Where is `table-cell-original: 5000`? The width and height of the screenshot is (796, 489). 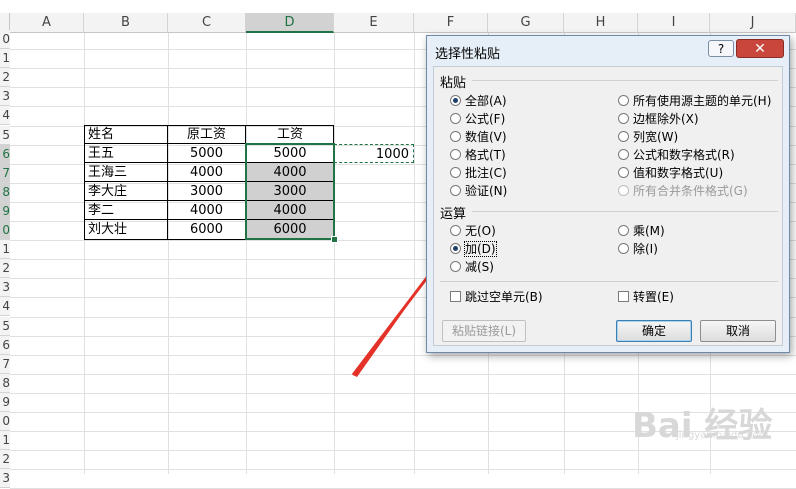
table-cell-original: 5000 is located at coordinates (207, 153).